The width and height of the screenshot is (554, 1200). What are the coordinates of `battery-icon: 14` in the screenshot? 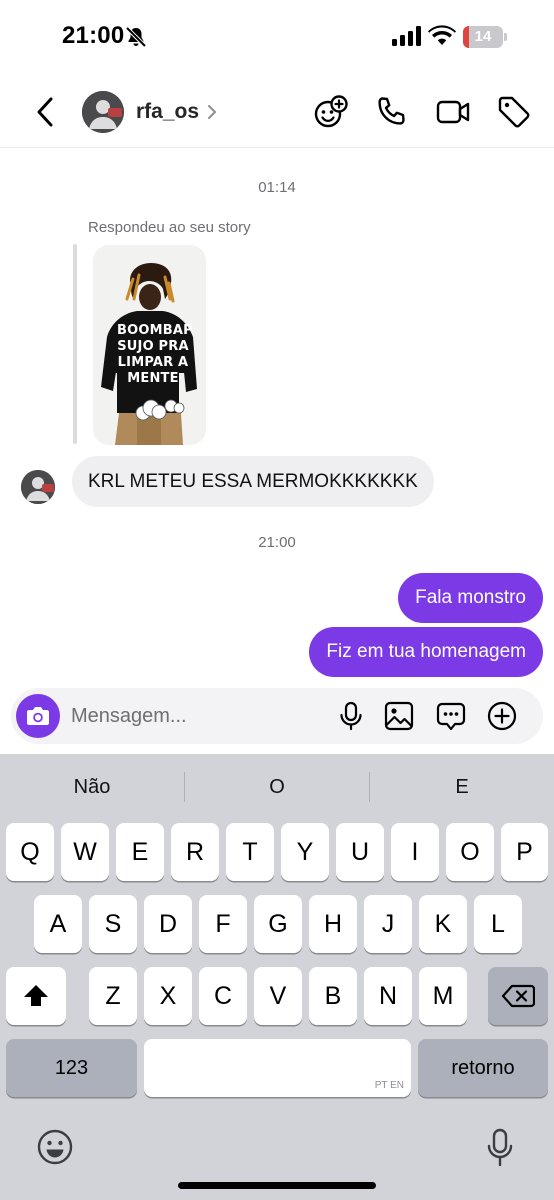 It's located at (485, 37).